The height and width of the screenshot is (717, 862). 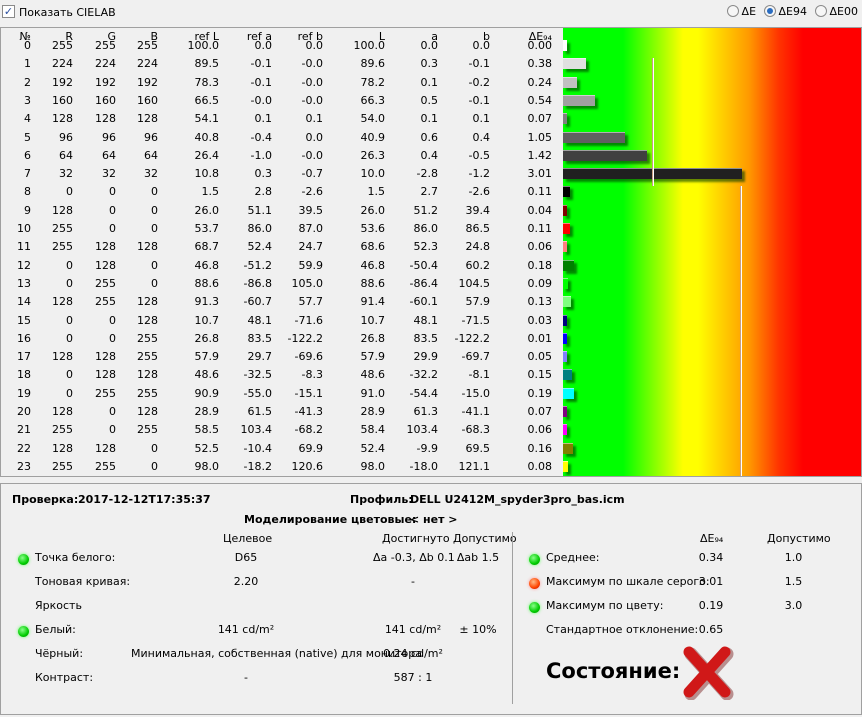 What do you see at coordinates (311, 228) in the screenshot?
I see `table-cell: 87.0` at bounding box center [311, 228].